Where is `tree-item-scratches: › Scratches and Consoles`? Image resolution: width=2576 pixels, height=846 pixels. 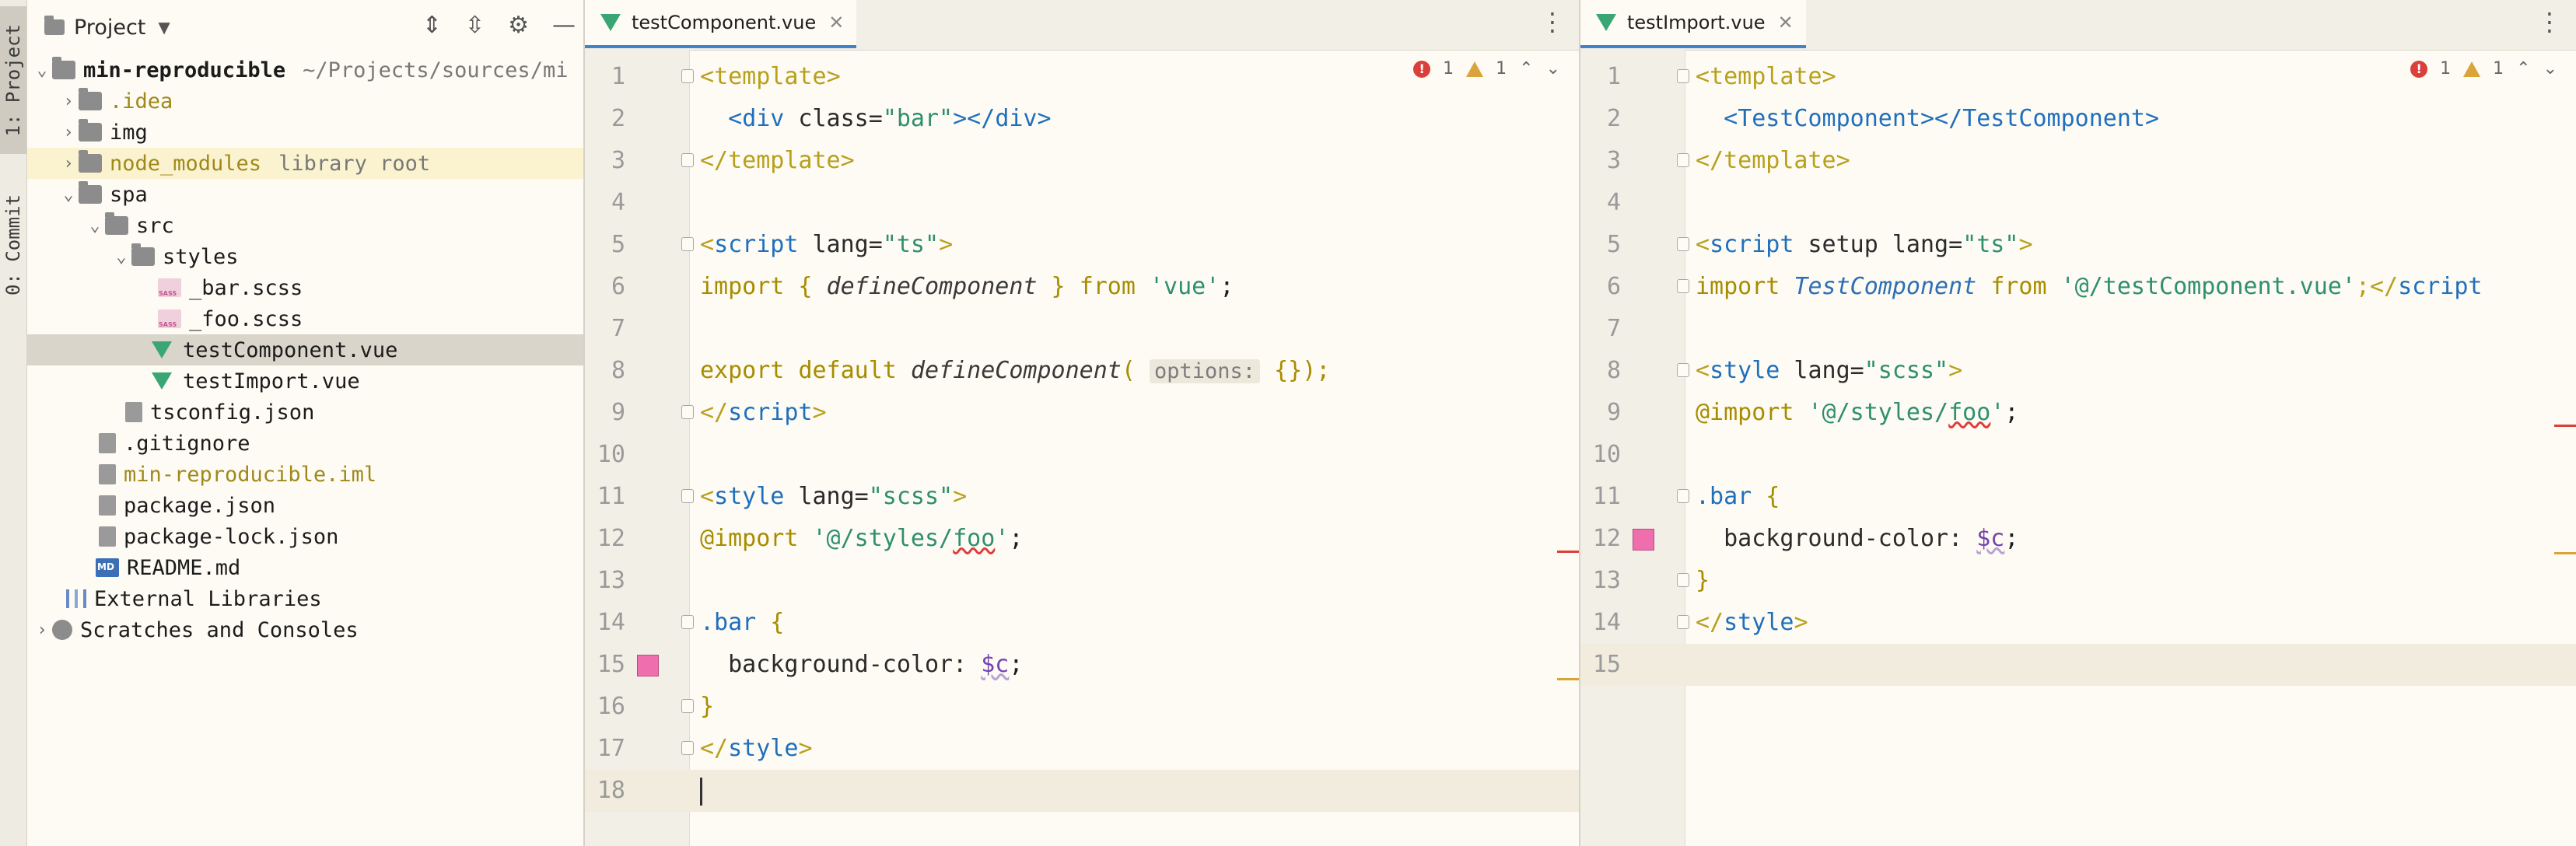 tree-item-scratches: › Scratches and Consoles is located at coordinates (305, 629).